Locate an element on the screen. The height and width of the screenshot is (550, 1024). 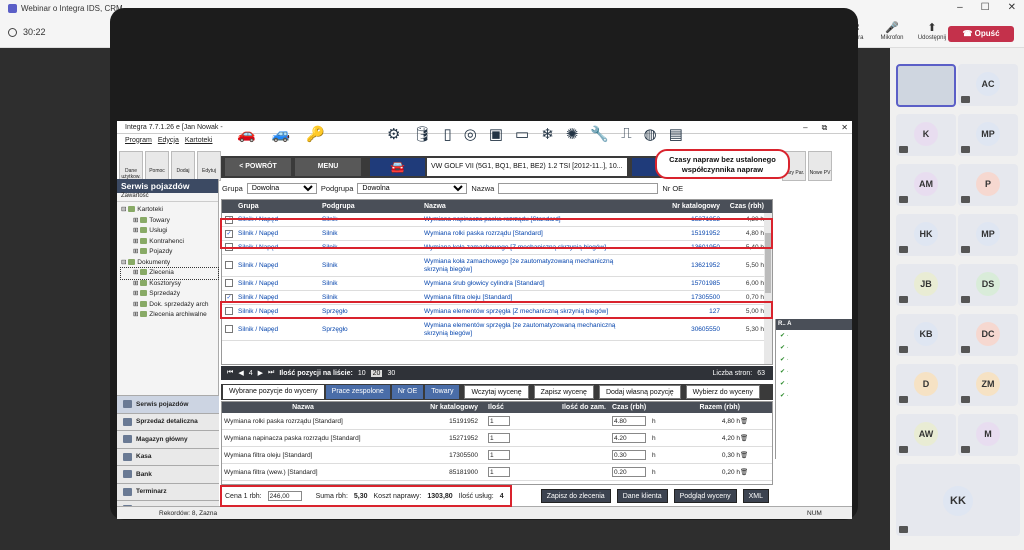
last-page-icon: ⏭ is located at coordinates (271, 373).